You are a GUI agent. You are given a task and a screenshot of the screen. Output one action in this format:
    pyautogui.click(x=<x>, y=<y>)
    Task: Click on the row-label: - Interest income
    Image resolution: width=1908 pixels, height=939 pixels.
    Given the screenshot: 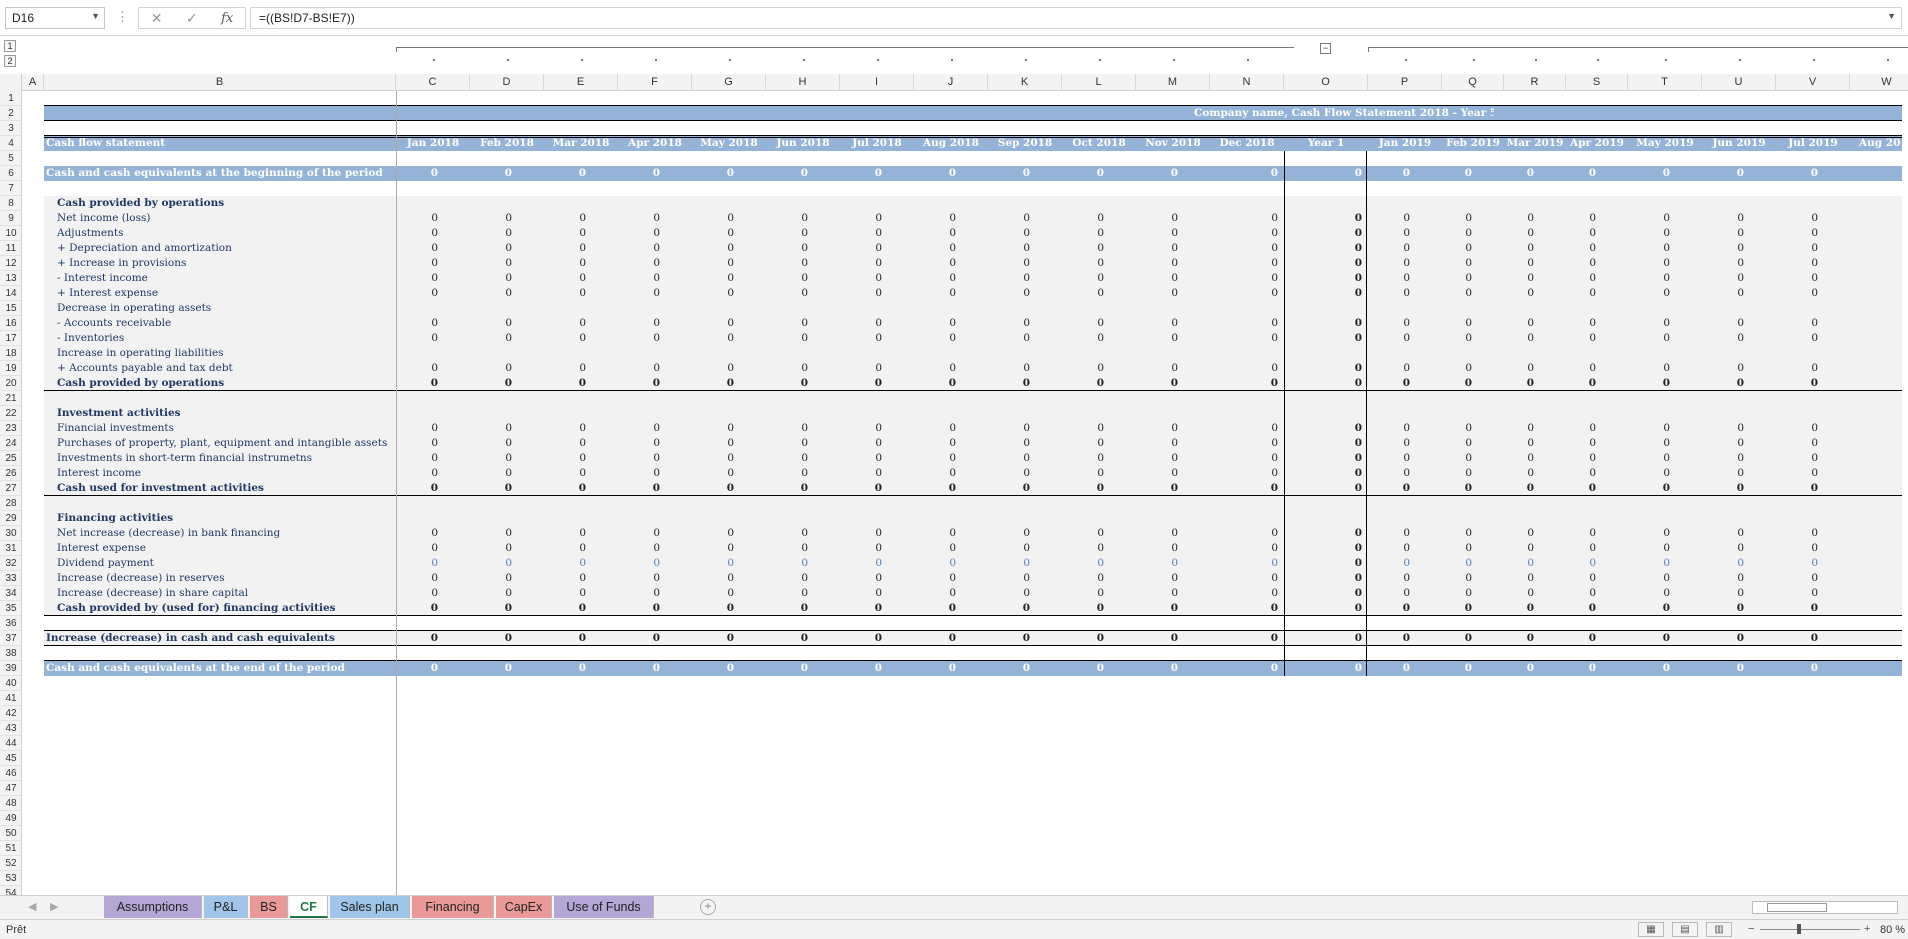 What is the action you would take?
    pyautogui.click(x=226, y=278)
    